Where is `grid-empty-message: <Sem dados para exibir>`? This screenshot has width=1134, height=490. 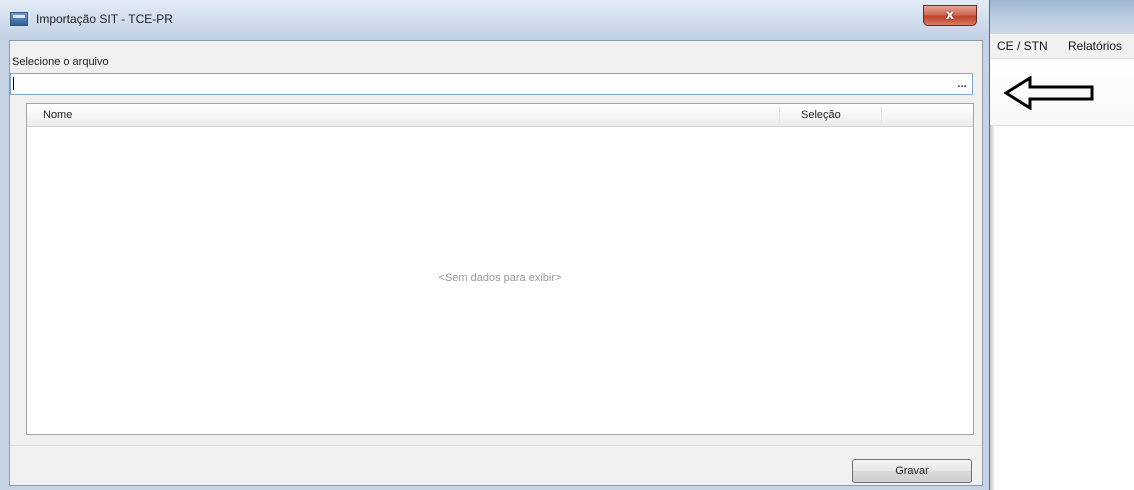 grid-empty-message: <Sem dados para exibir> is located at coordinates (500, 278).